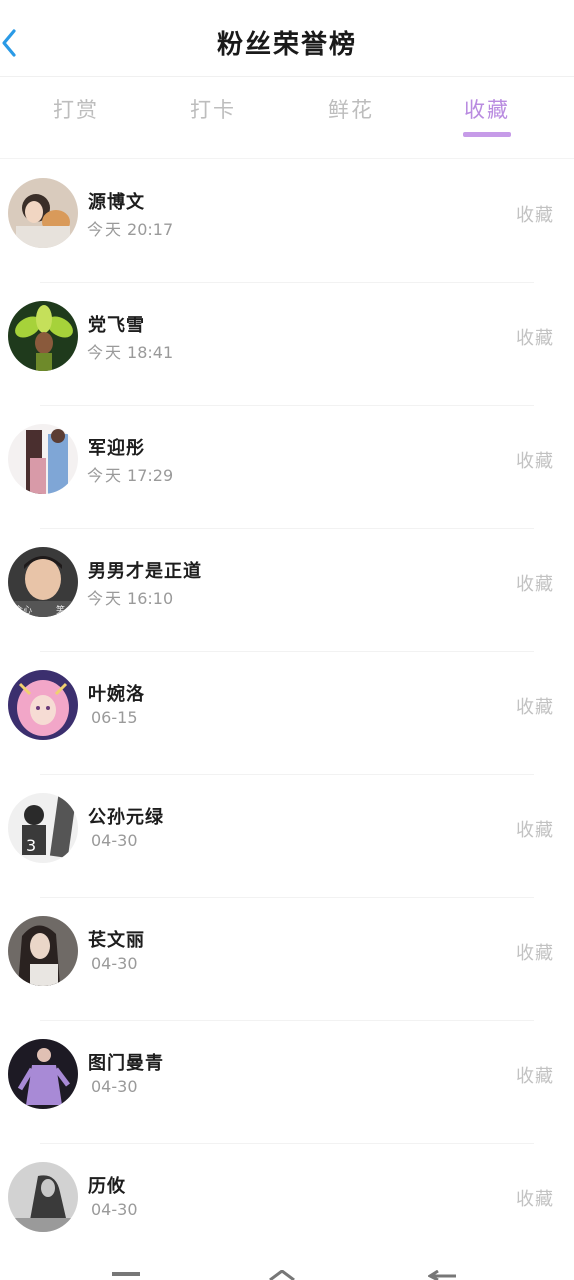 The image size is (574, 1280). I want to click on list-item: 军迎彤 今天 17:29 收藏, so click(287, 467).